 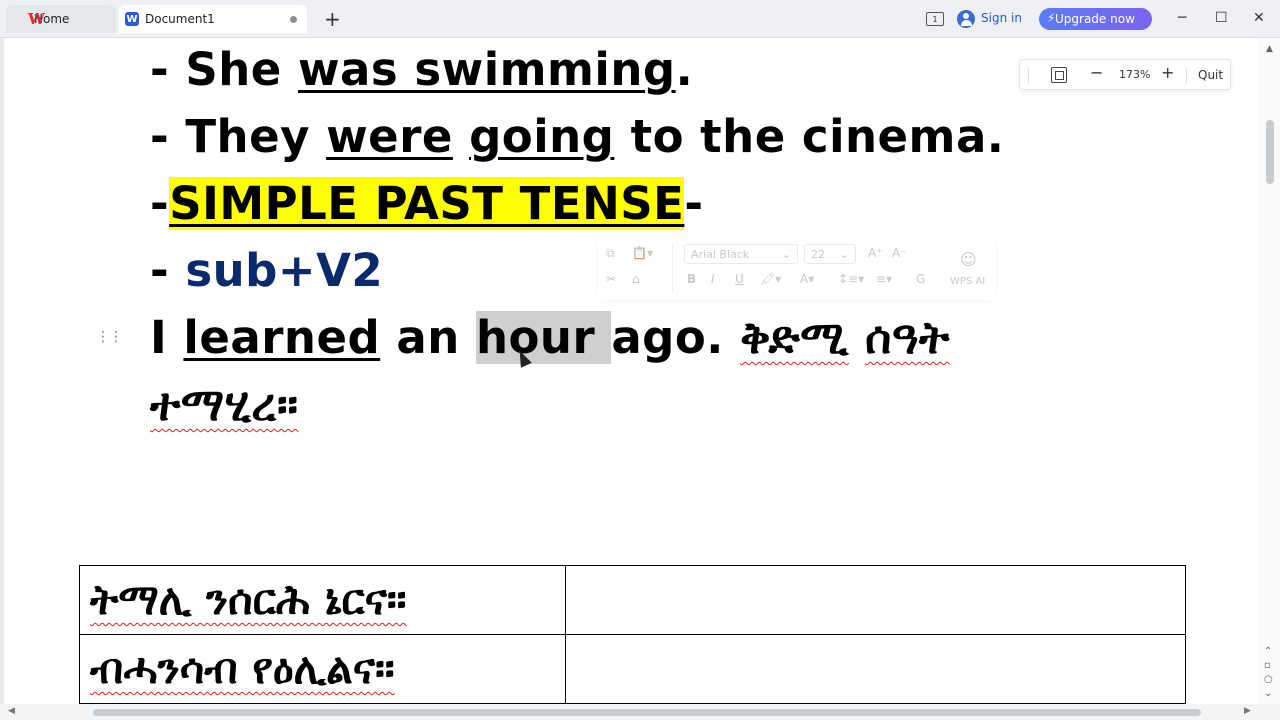 I want to click on tab-document-label: Document1, so click(x=180, y=19).